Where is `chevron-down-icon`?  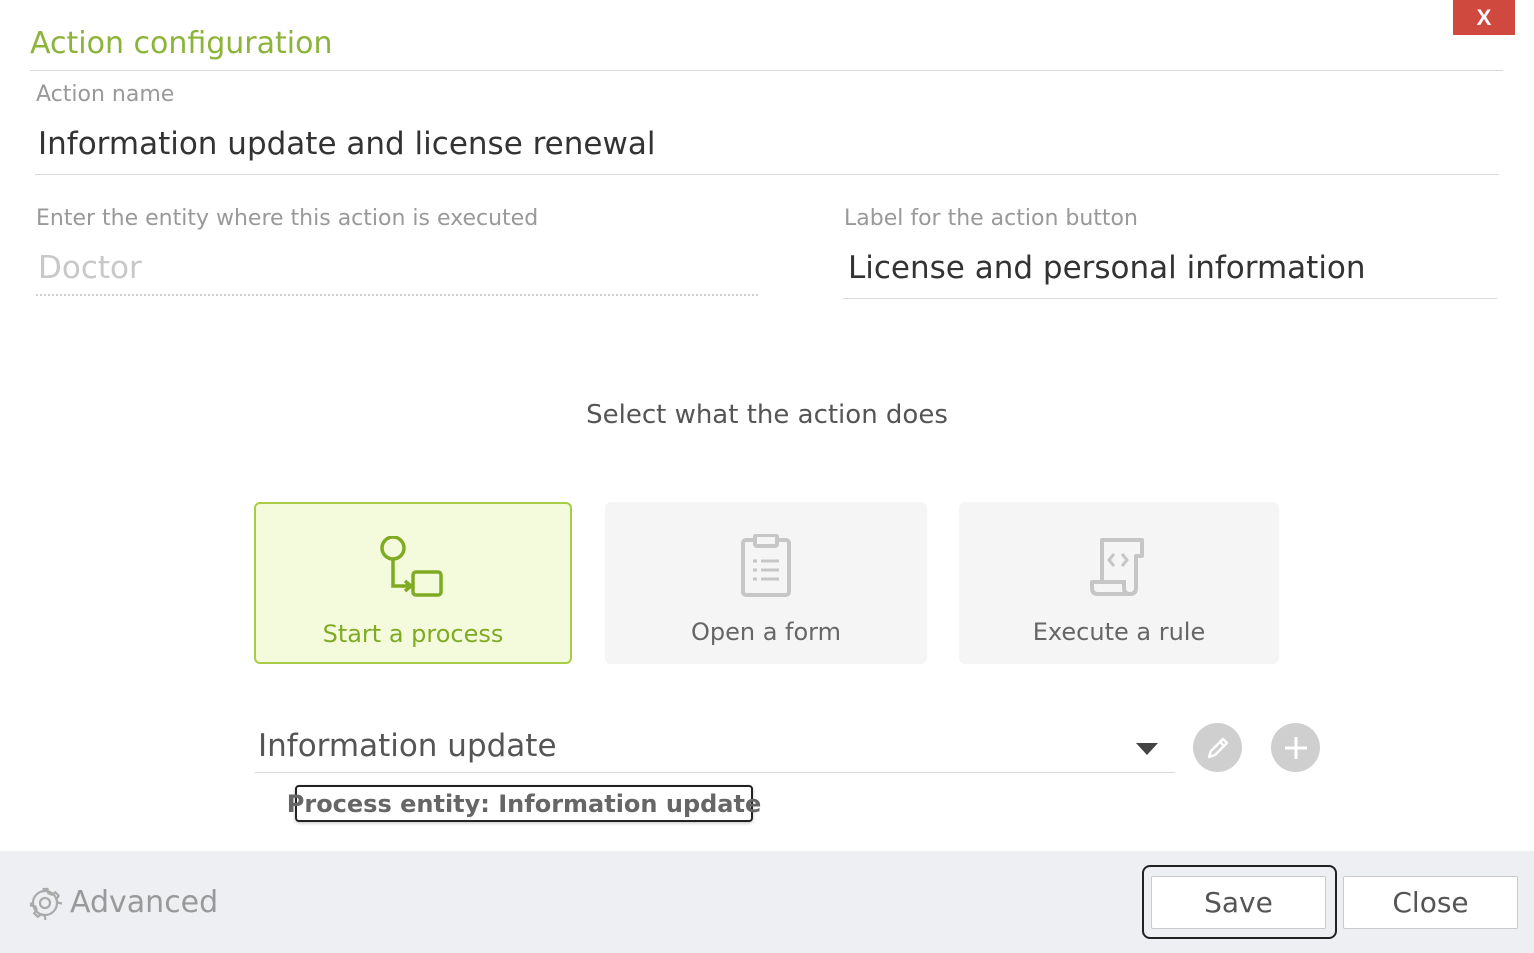 chevron-down-icon is located at coordinates (1147, 749).